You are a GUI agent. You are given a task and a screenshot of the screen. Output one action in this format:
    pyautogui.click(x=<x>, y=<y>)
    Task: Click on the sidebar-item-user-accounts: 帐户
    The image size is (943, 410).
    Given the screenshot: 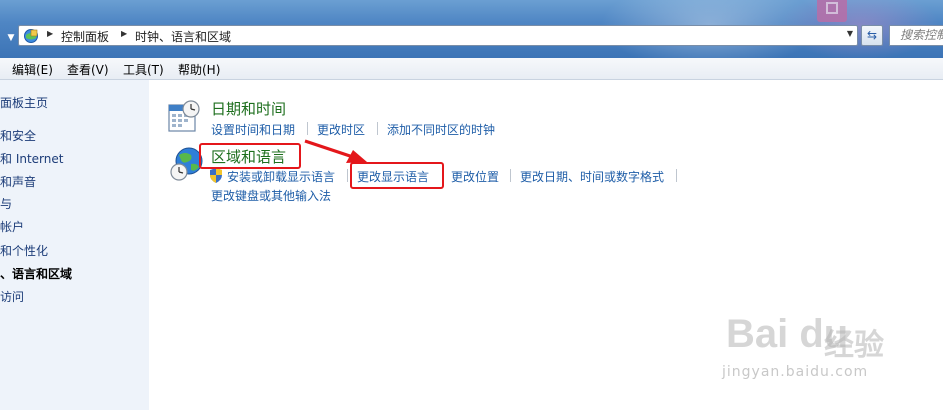 What is the action you would take?
    pyautogui.click(x=12, y=226)
    